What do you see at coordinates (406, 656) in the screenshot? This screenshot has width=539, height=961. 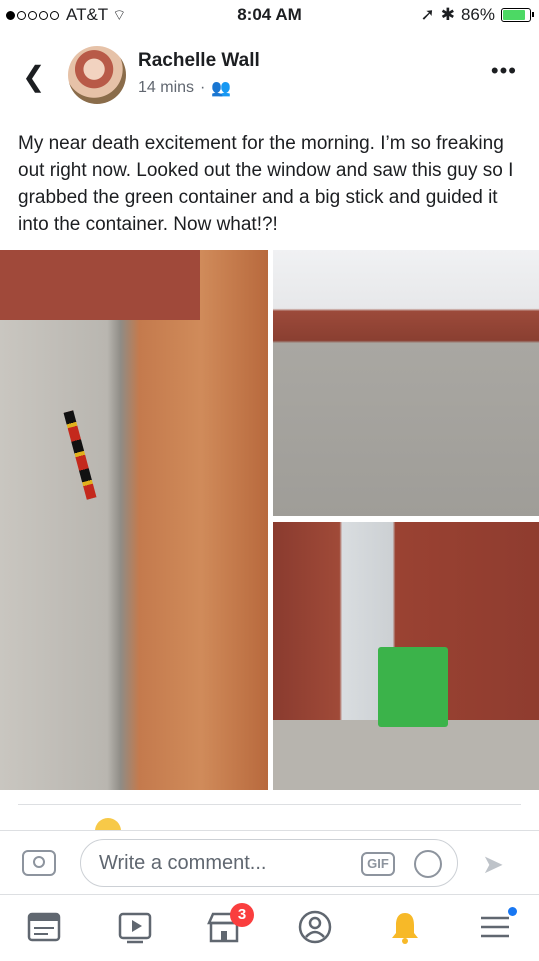 I see `photo-green-container` at bounding box center [406, 656].